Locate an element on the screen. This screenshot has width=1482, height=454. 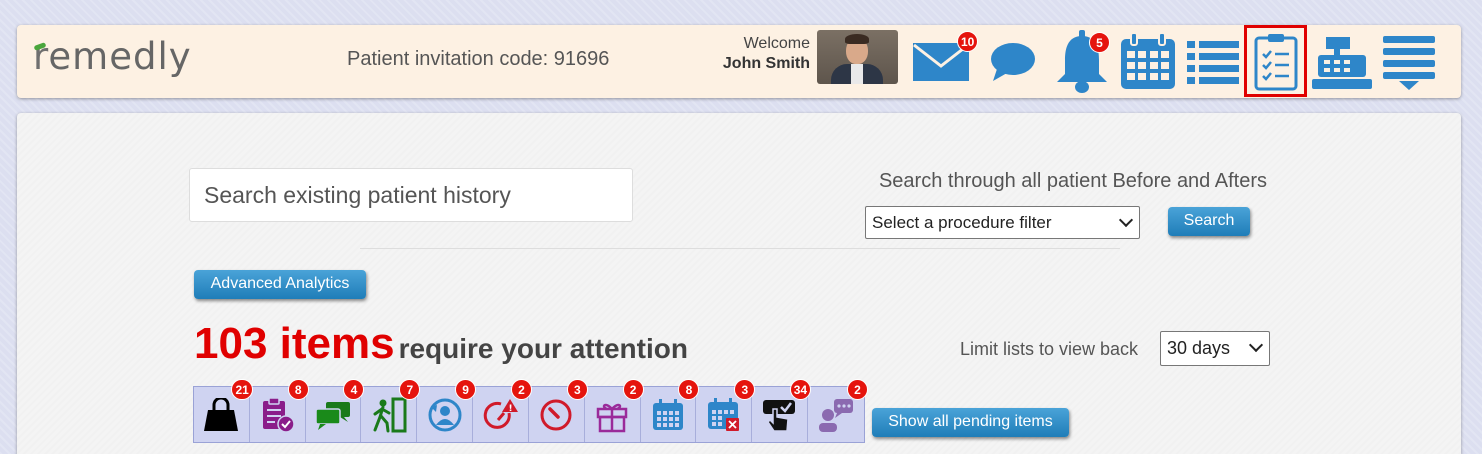
exit-icon is located at coordinates (390, 414).